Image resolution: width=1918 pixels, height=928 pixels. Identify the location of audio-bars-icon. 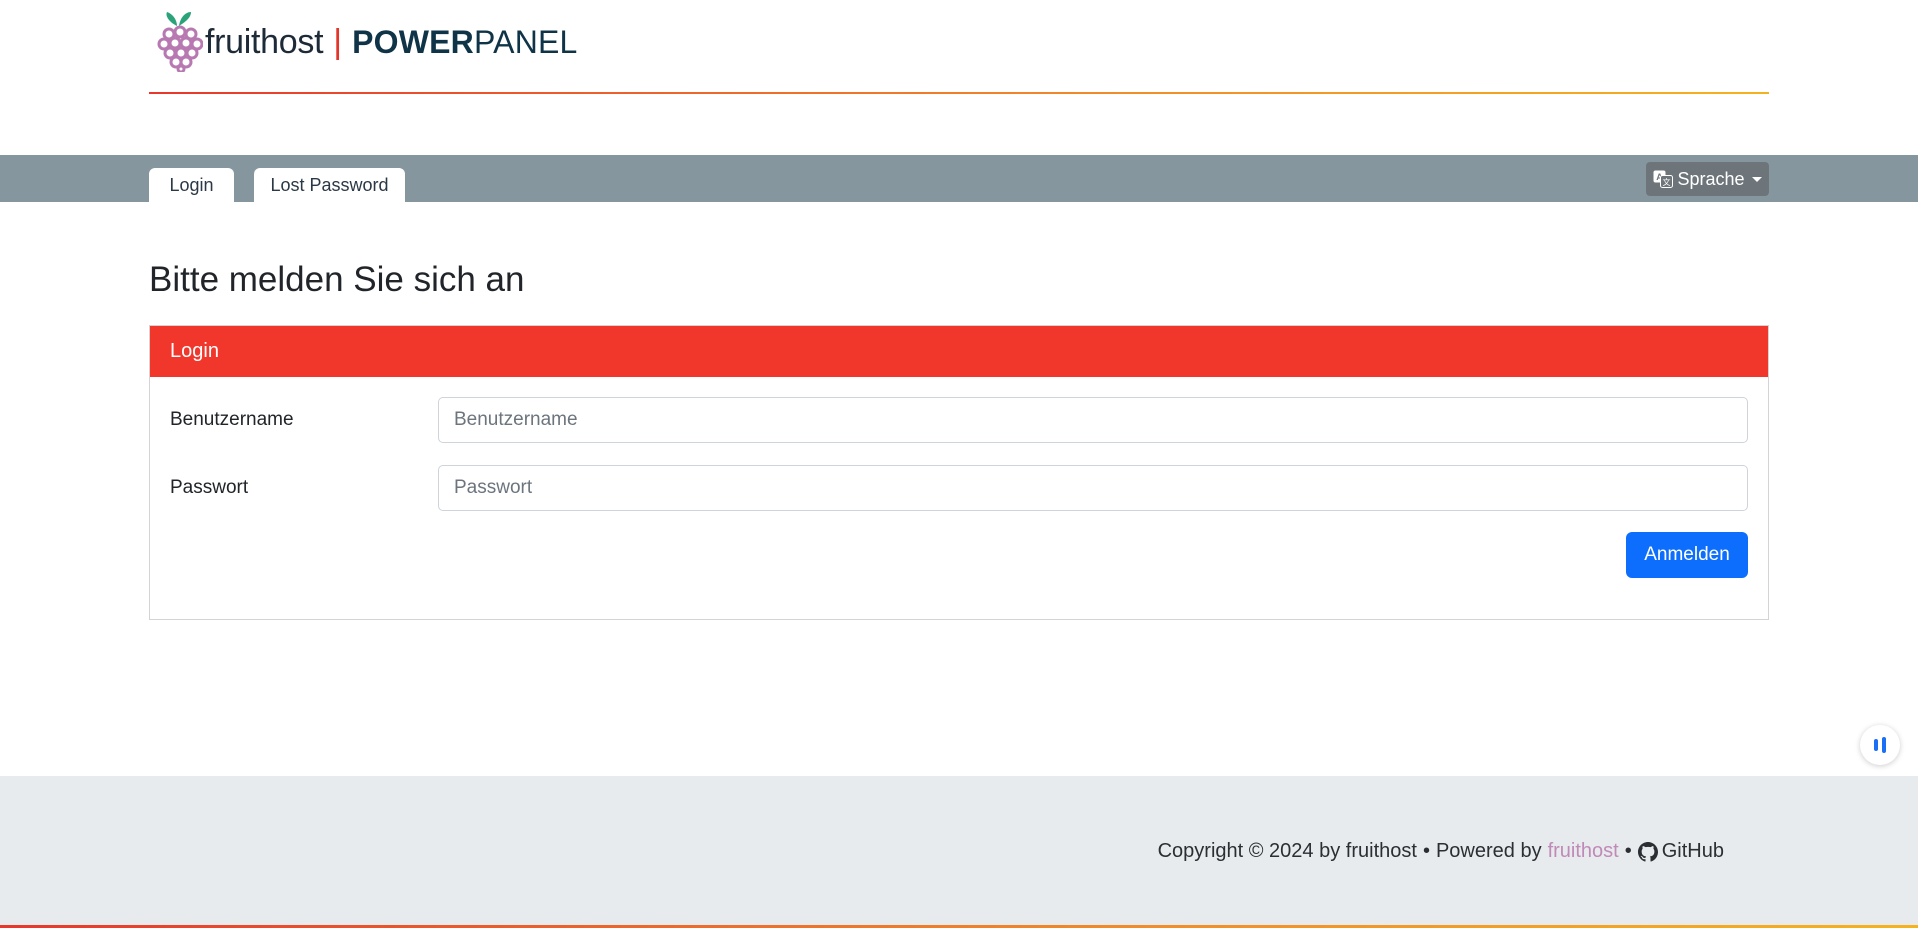
(1880, 745).